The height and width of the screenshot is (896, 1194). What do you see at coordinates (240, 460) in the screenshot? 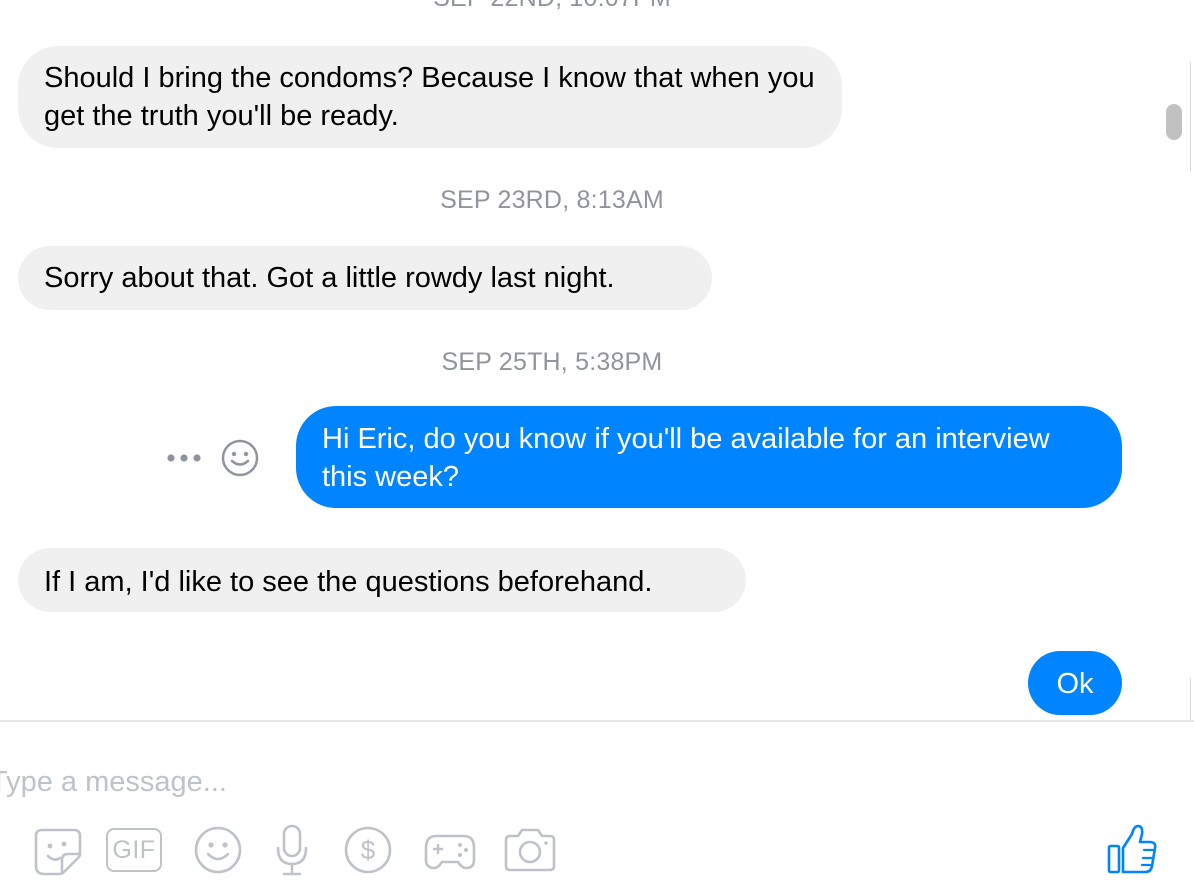
I see `react-emoji-icon` at bounding box center [240, 460].